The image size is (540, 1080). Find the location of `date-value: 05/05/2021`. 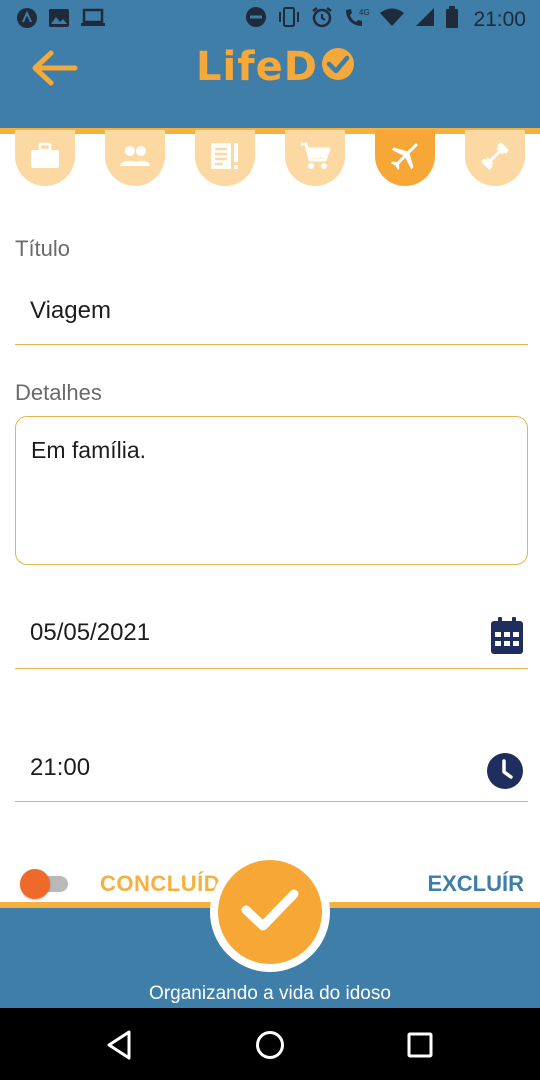

date-value: 05/05/2021 is located at coordinates (90, 632).